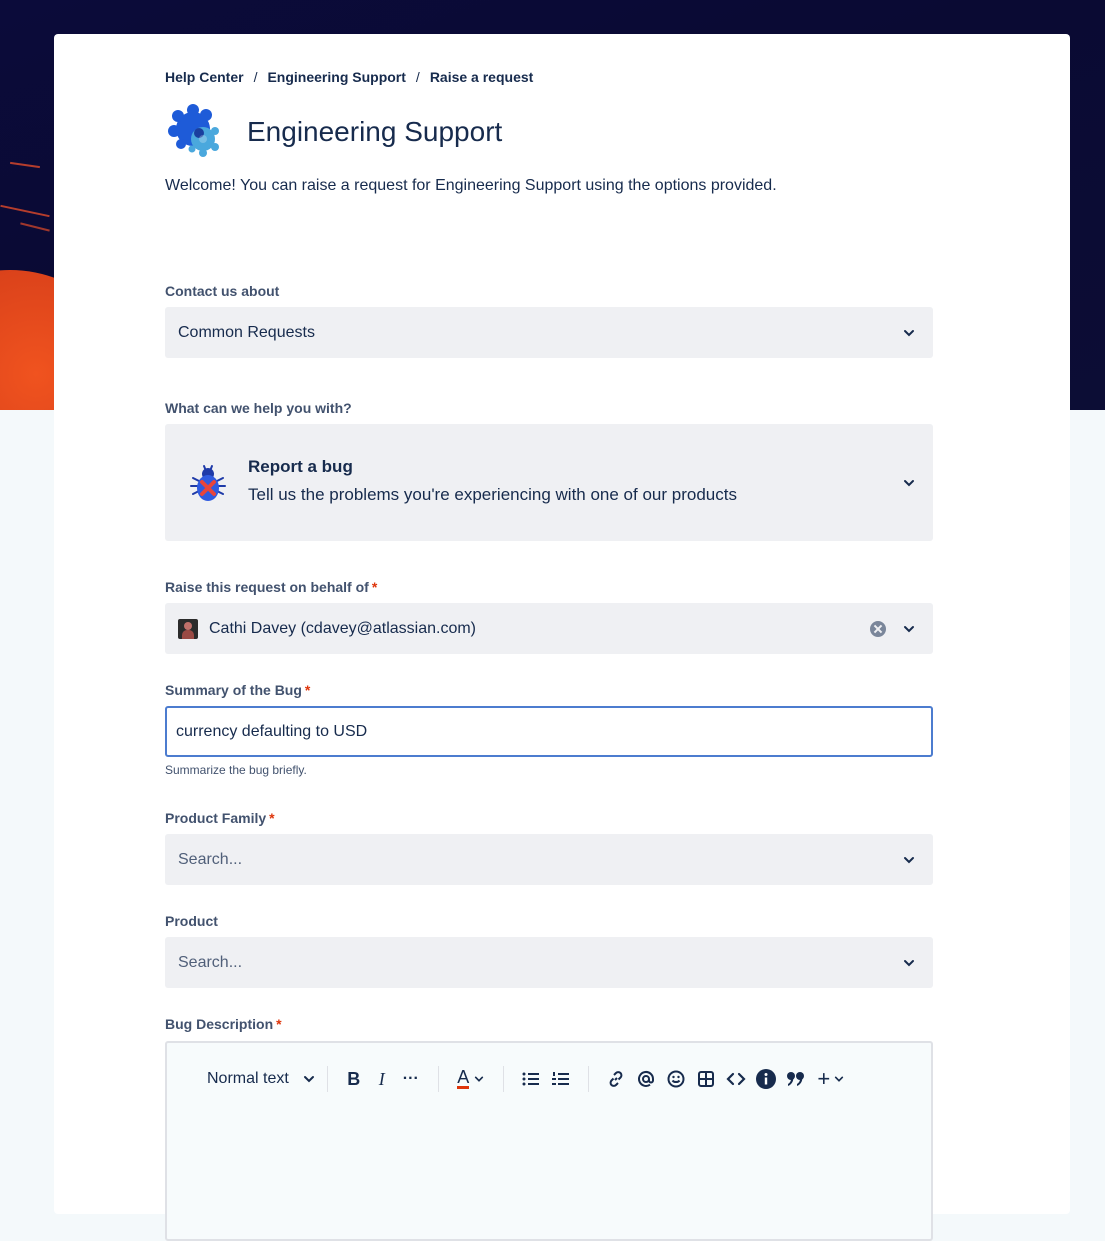 This screenshot has width=1105, height=1241. I want to click on editor-toolbar: Normal text B I ··· A +, so click(529, 1079).